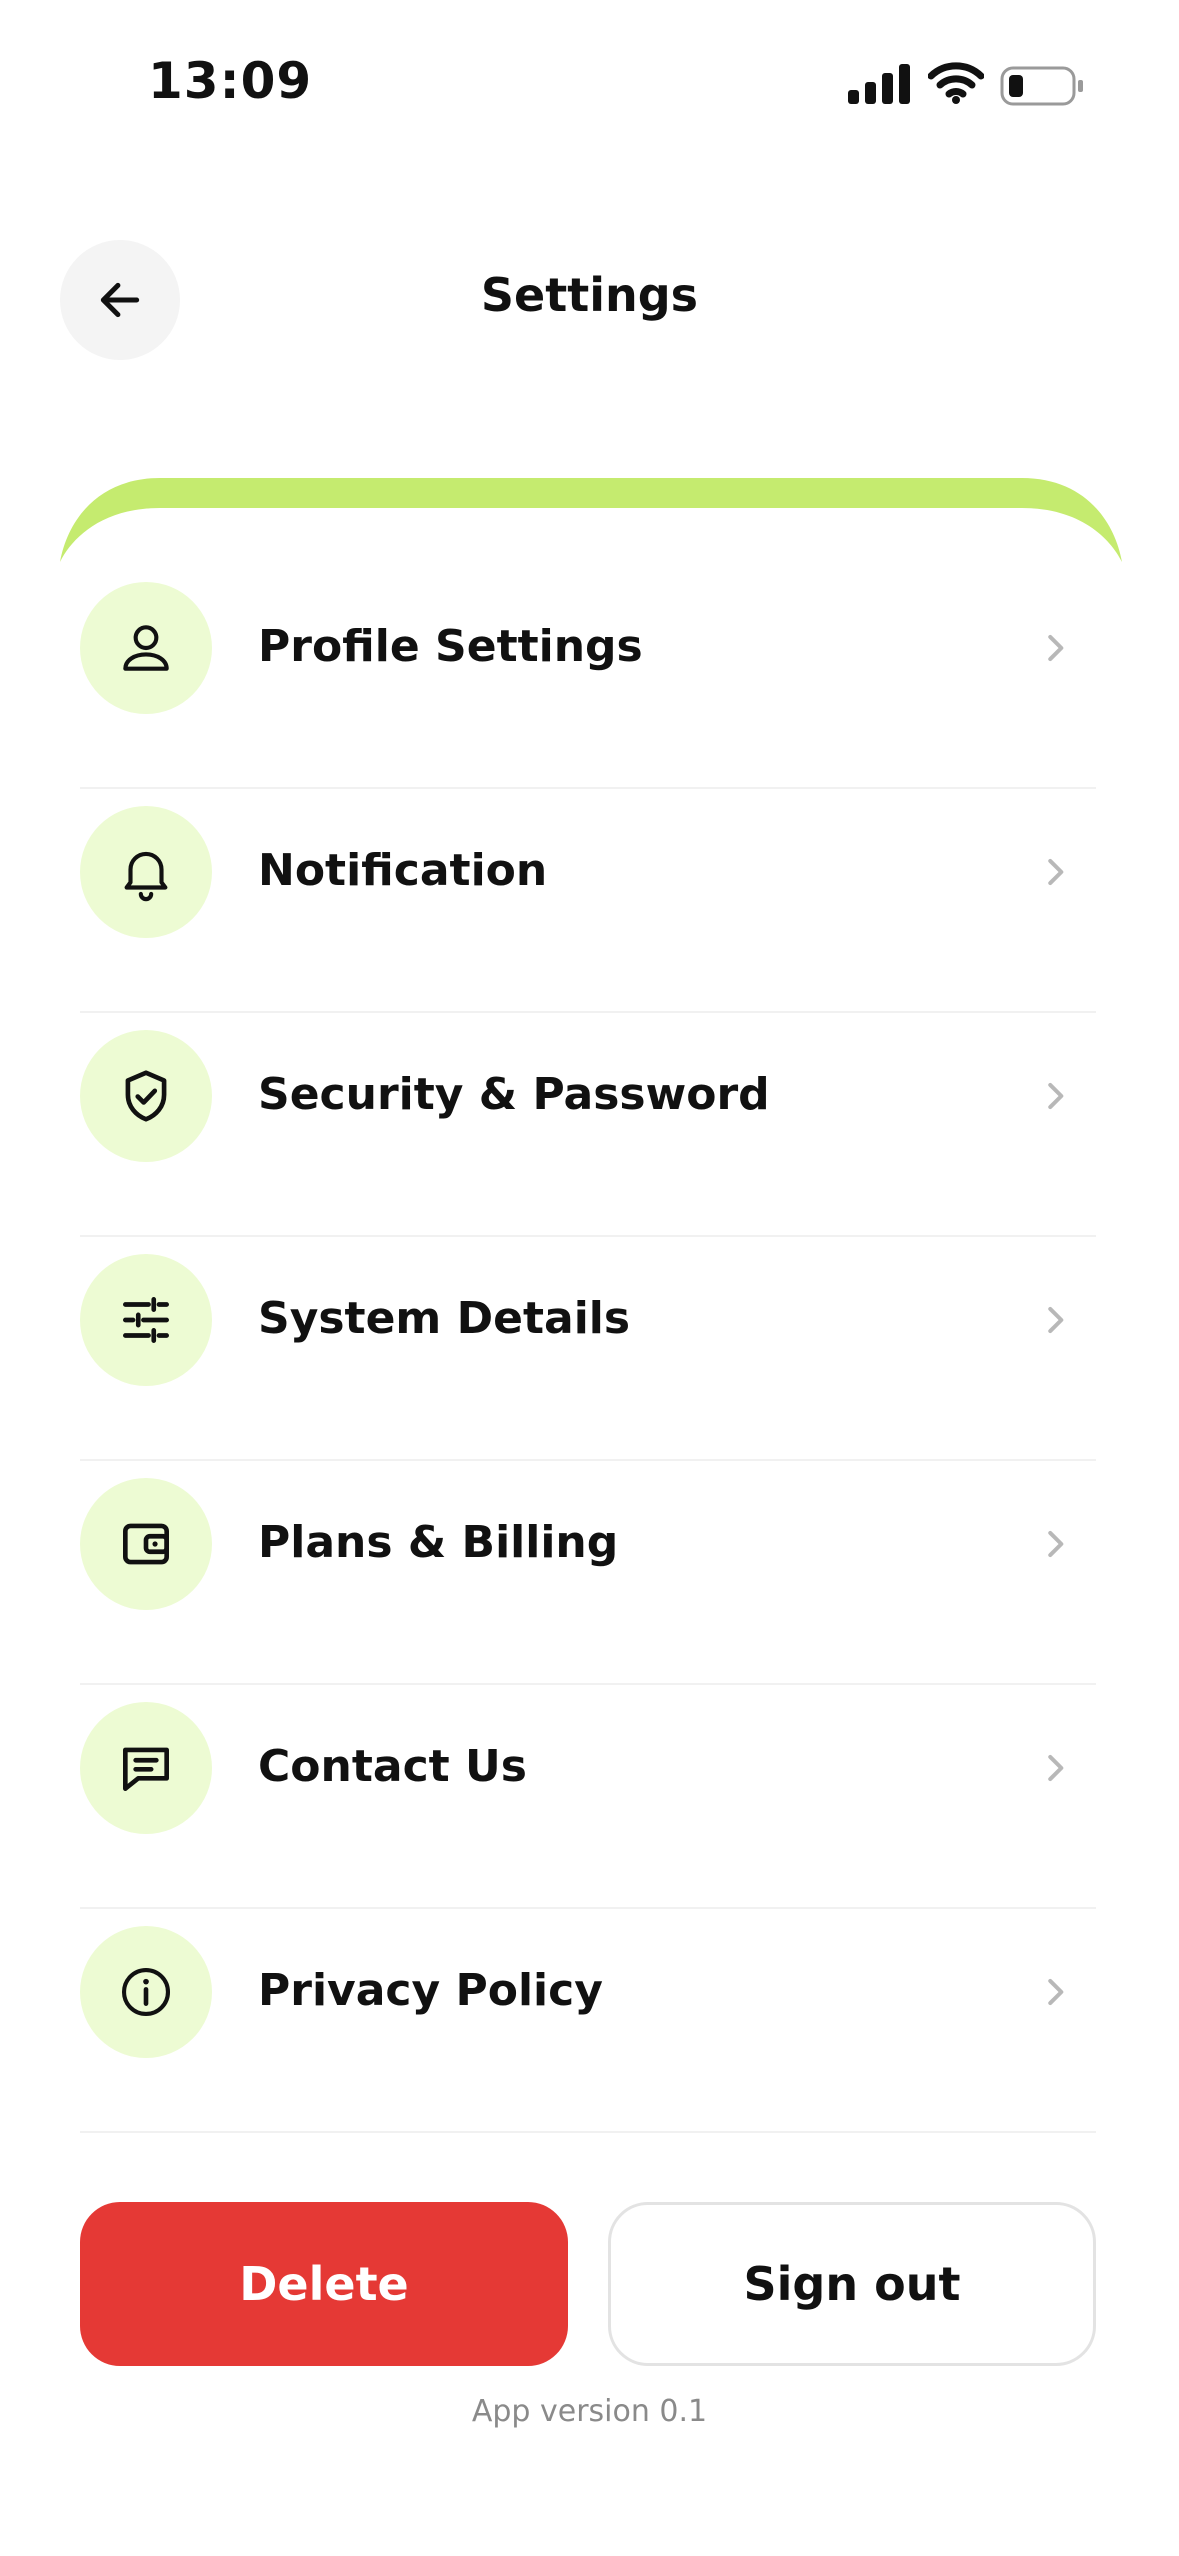 The height and width of the screenshot is (2556, 1179). What do you see at coordinates (230, 81) in the screenshot?
I see `status-time: 13:09` at bounding box center [230, 81].